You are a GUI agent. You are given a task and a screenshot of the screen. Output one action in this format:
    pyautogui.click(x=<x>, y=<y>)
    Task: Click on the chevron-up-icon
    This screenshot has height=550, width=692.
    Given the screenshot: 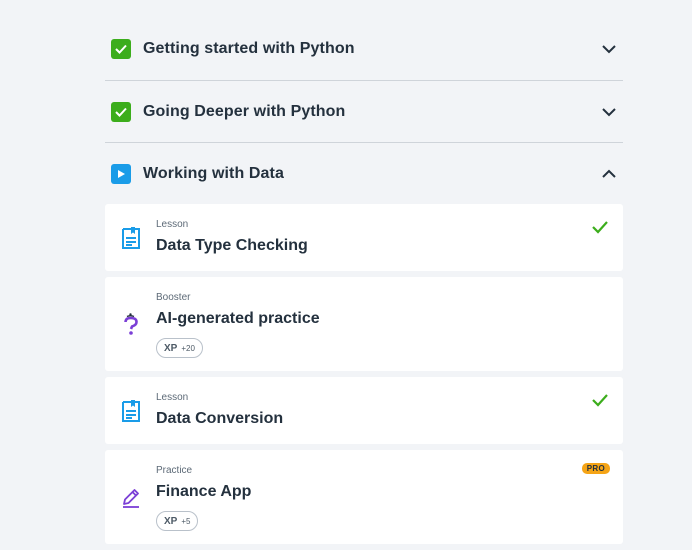 What is the action you would take?
    pyautogui.click(x=609, y=174)
    